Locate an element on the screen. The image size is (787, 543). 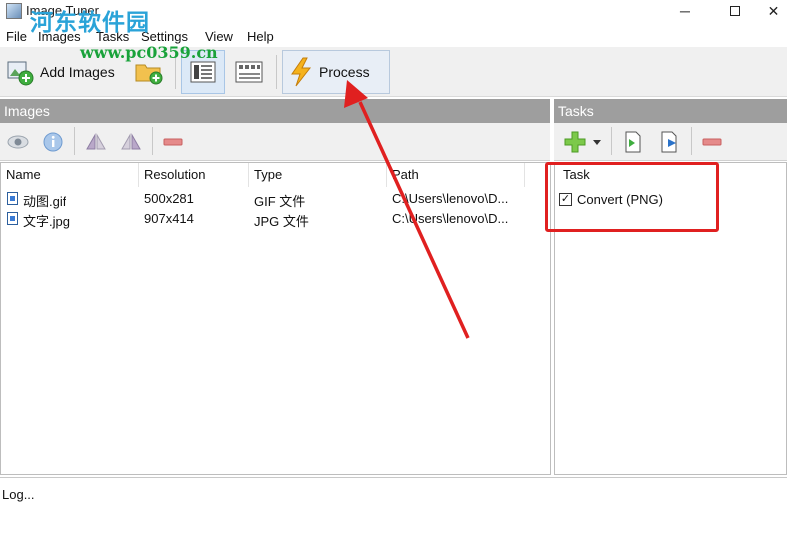
file-type: GIF 文件 is located at coordinates (280, 201).